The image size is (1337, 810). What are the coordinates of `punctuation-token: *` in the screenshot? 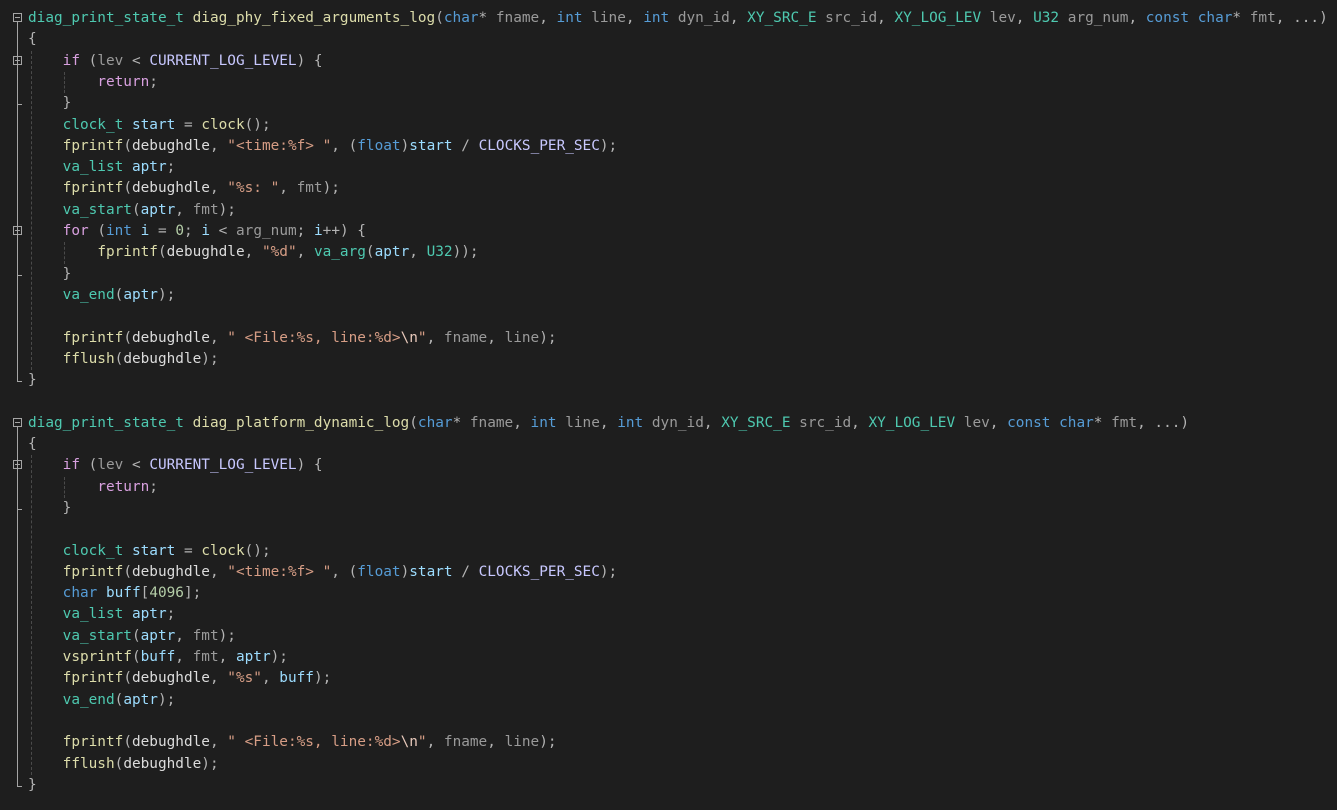 It's located at (487, 18).